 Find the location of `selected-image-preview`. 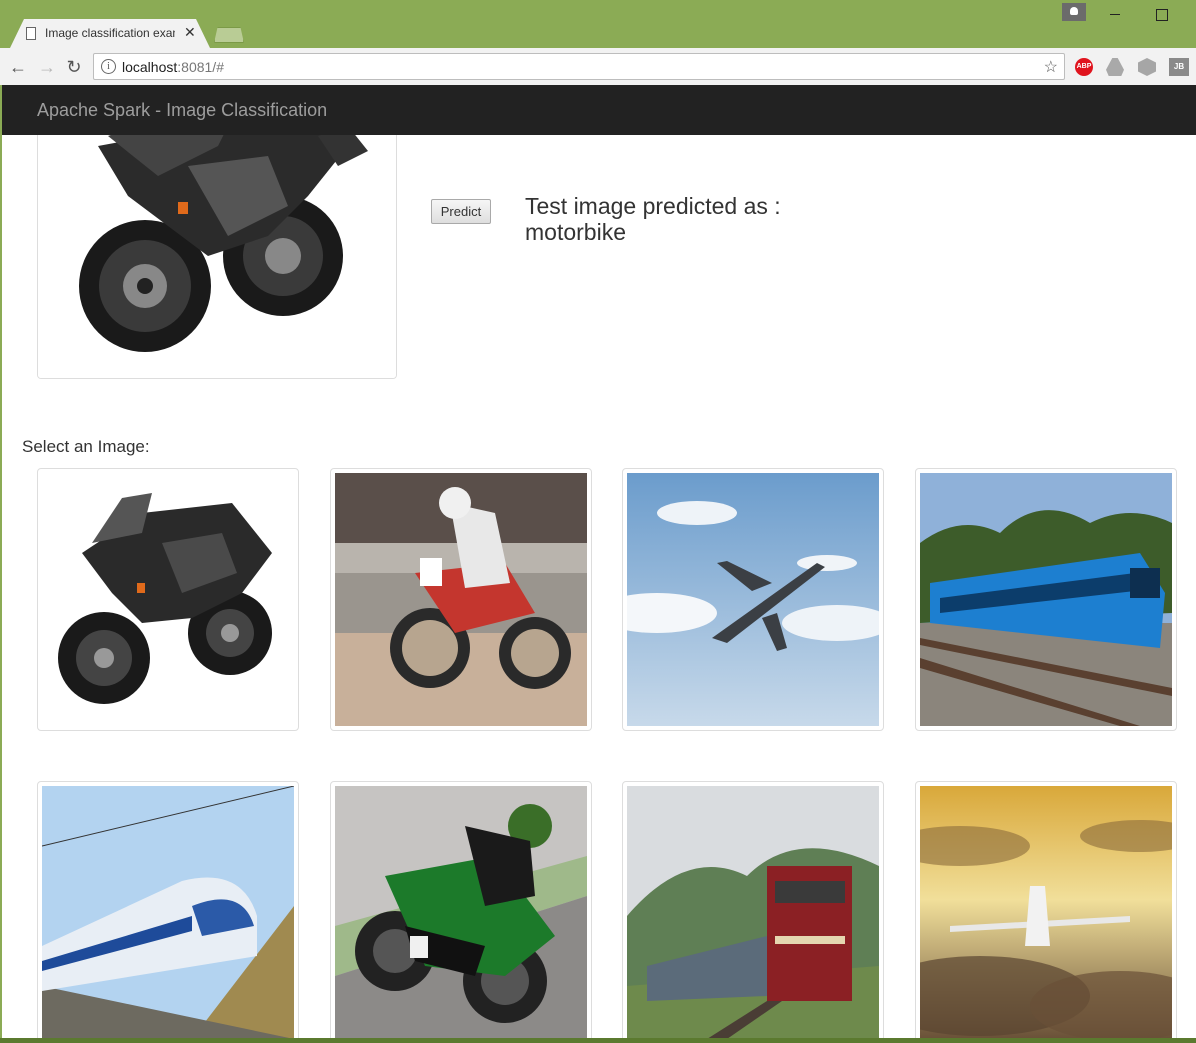

selected-image-preview is located at coordinates (217, 242).